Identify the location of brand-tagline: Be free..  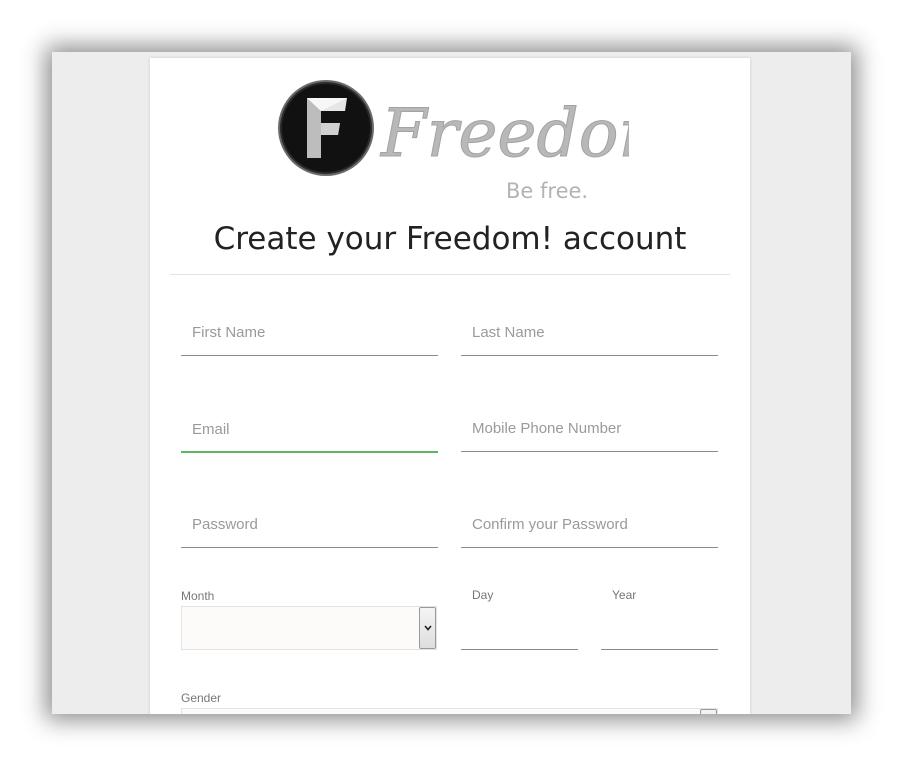
(547, 191).